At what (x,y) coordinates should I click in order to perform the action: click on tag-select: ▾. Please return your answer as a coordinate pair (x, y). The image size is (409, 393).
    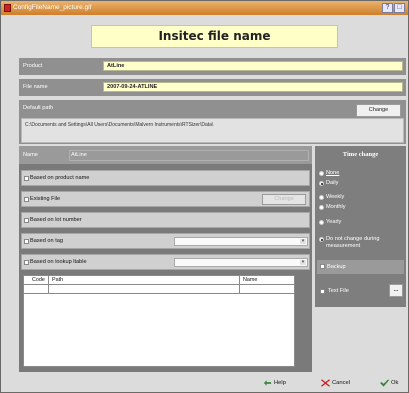
    Looking at the image, I should click on (241, 241).